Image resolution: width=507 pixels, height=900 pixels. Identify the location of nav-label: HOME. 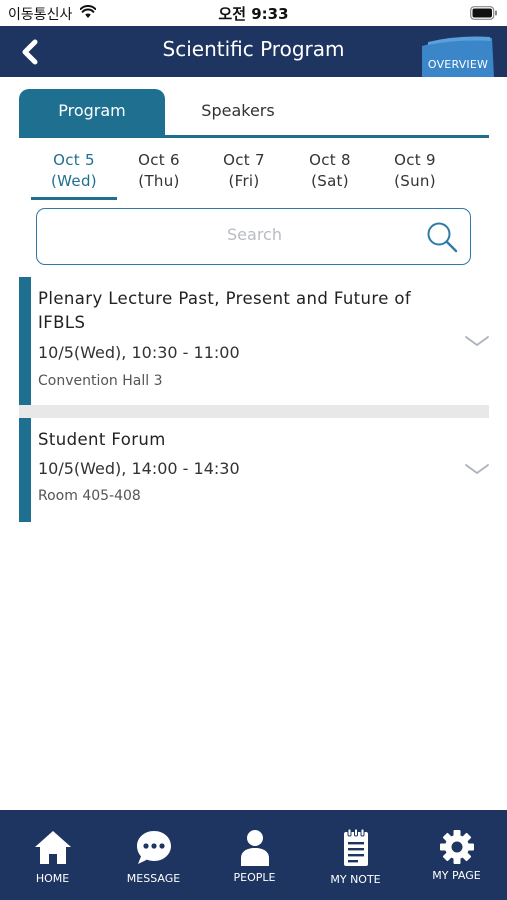
(52, 878).